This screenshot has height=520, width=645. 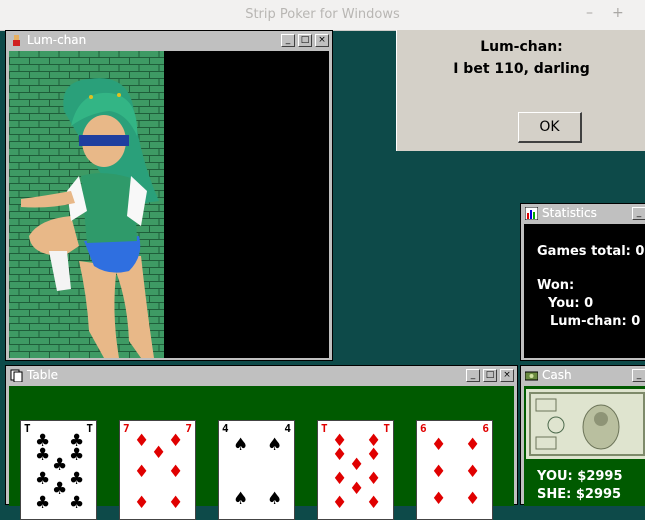 I want to click on playing-card: 4 4 ♠ ♠ ♠ ♠, so click(x=256, y=470).